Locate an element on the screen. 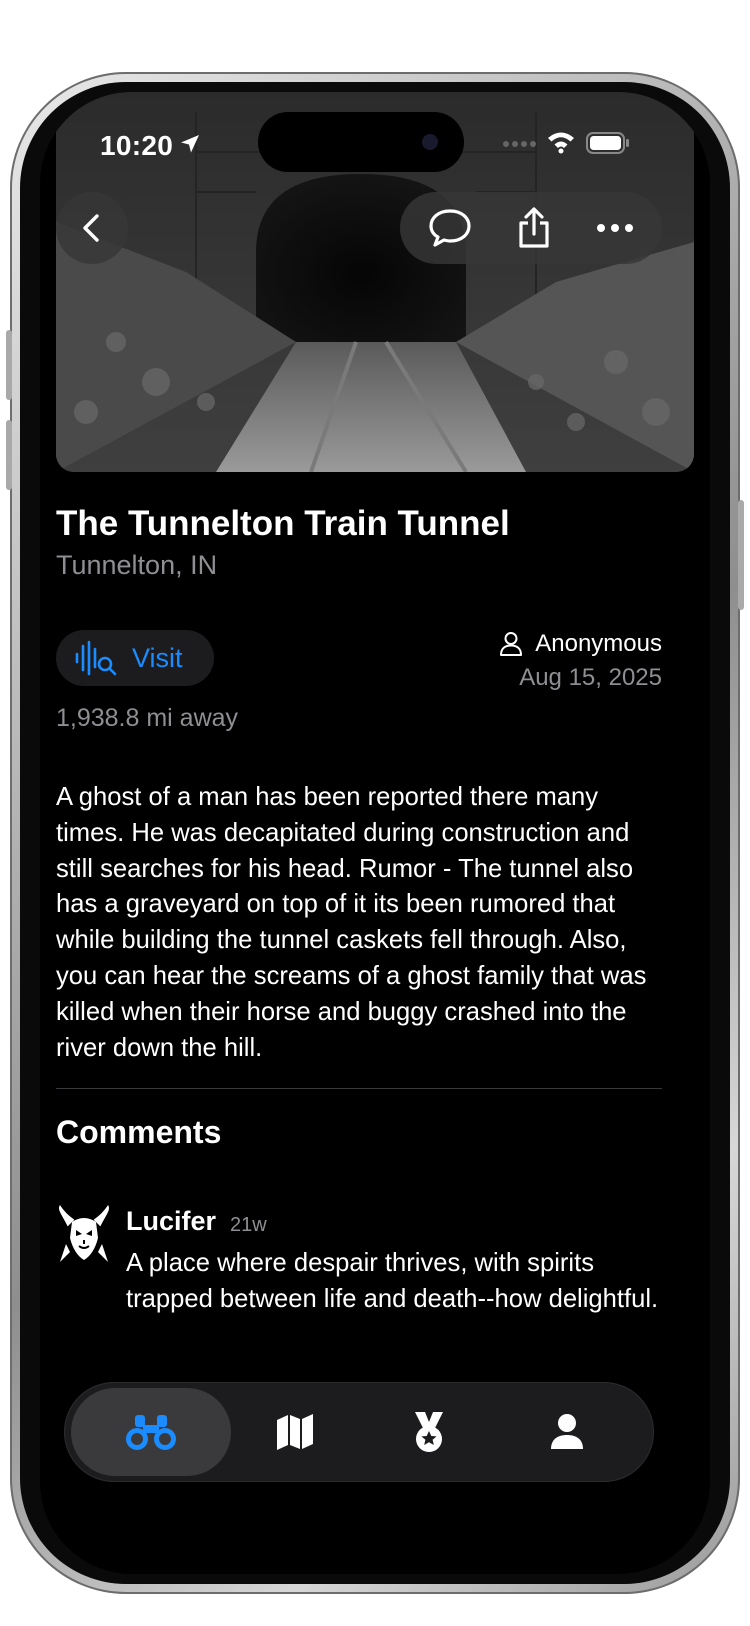 This screenshot has height=1626, width=750. ellipsis-icon is located at coordinates (615, 228).